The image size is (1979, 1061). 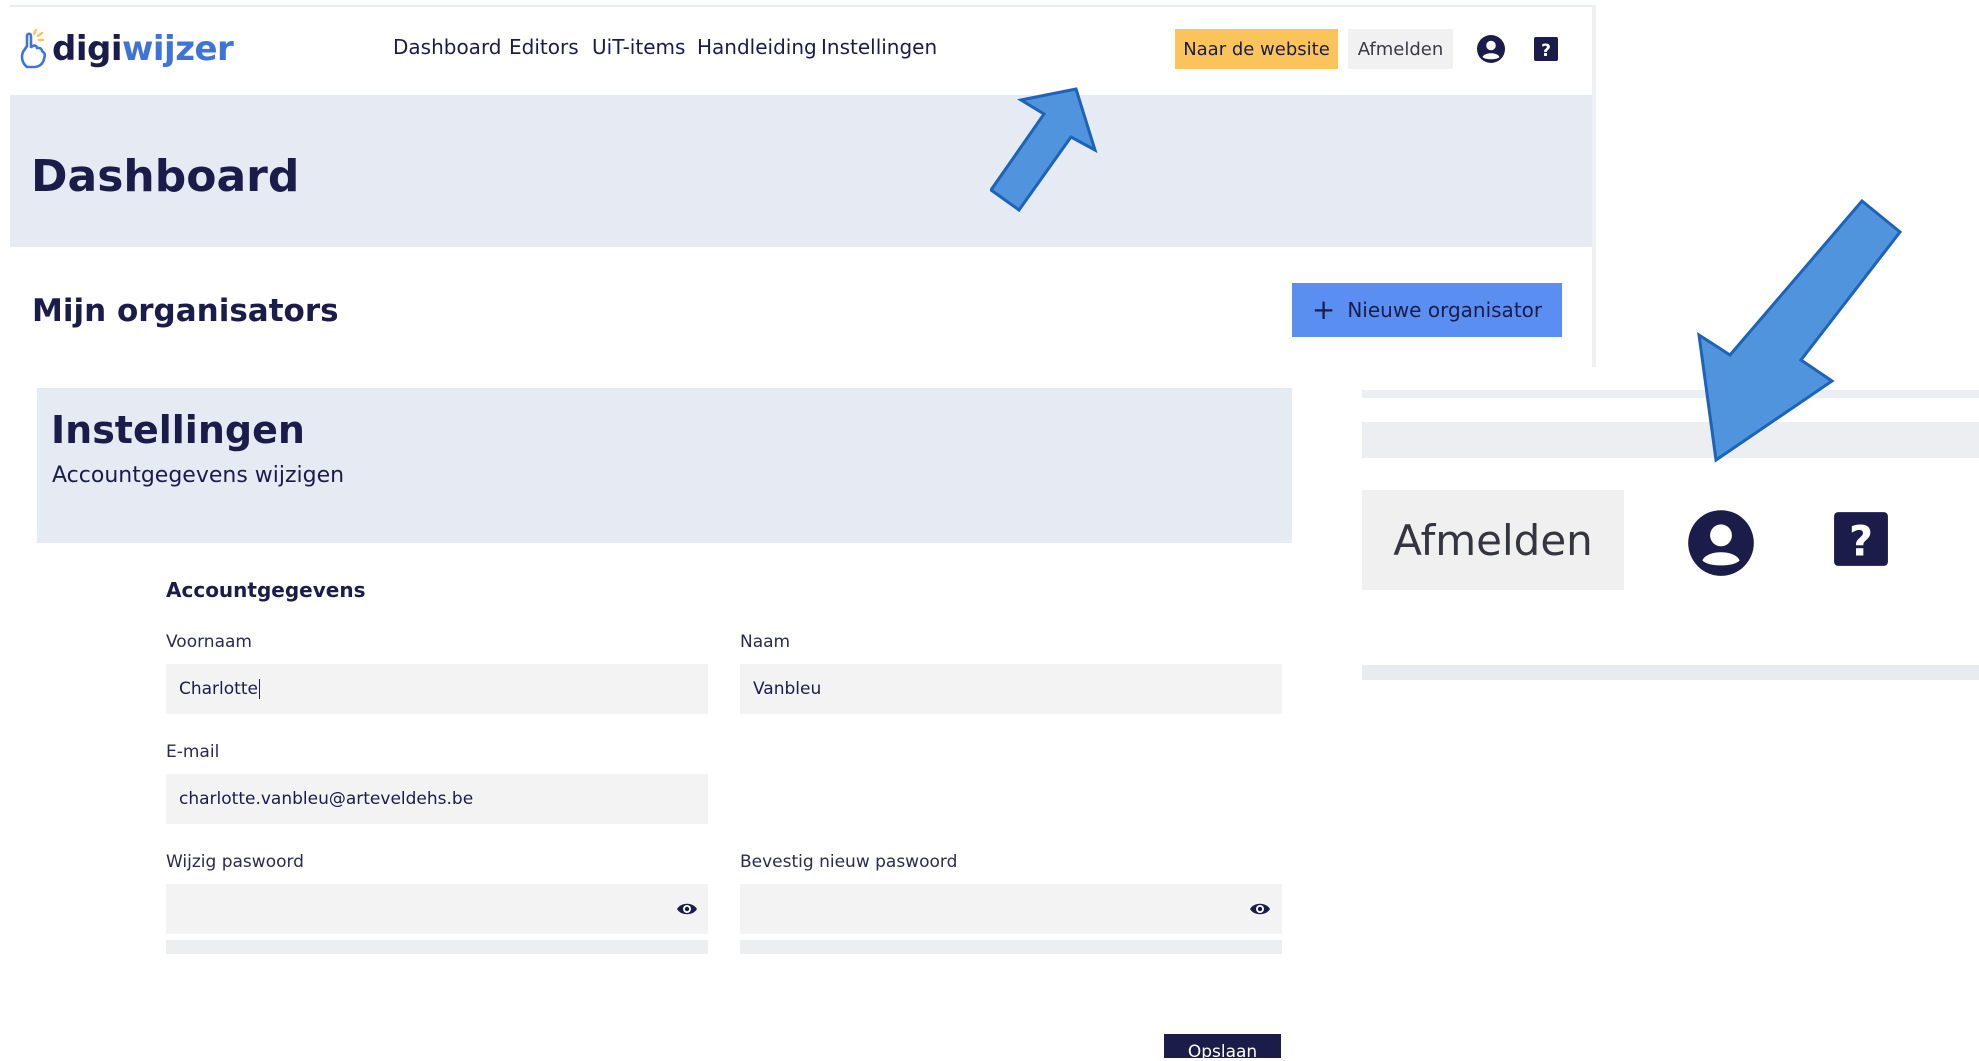 I want to click on email-label: E-mail, so click(x=193, y=752).